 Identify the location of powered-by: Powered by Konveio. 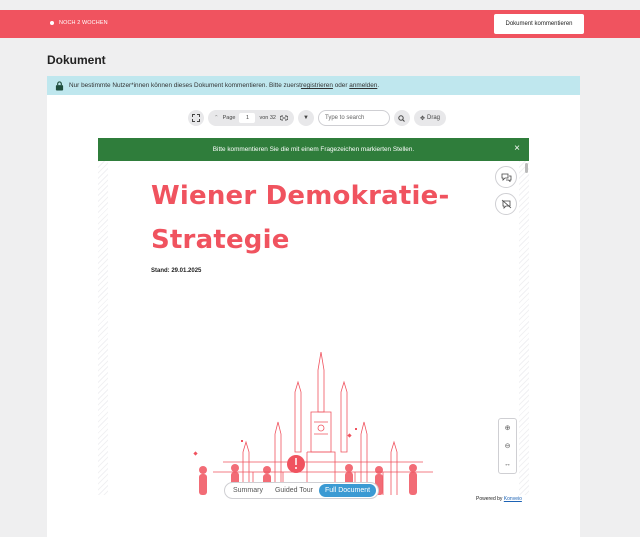
(499, 499).